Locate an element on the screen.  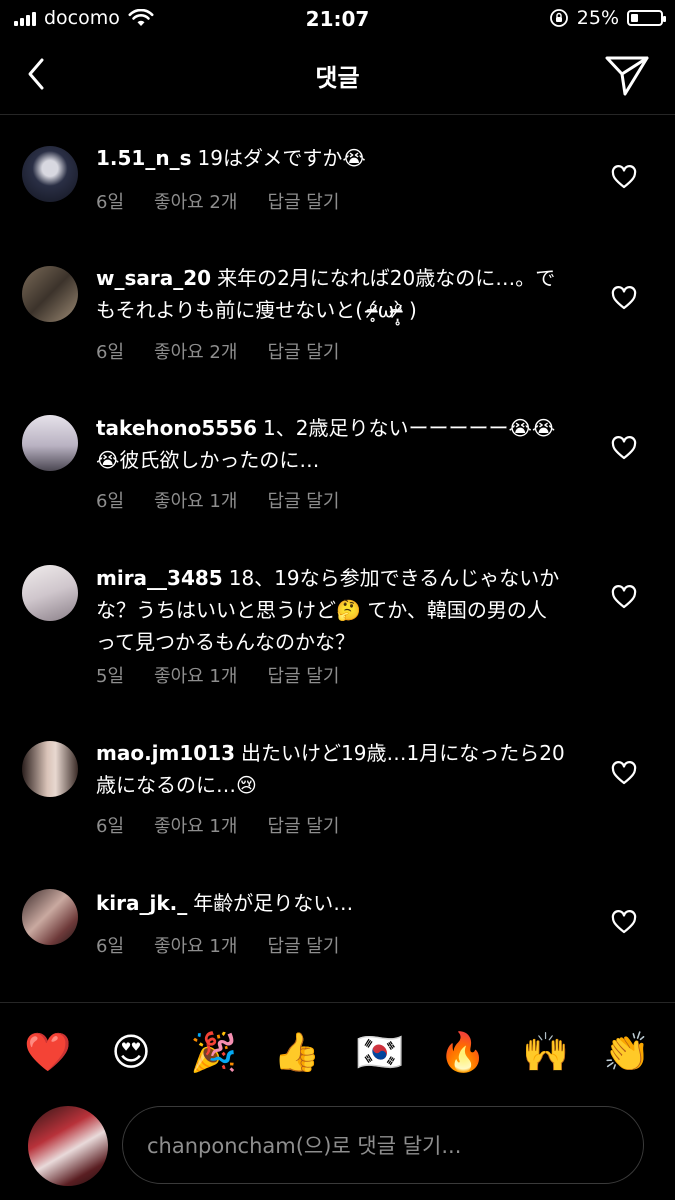
comment-time: 5일 is located at coordinates (110, 676).